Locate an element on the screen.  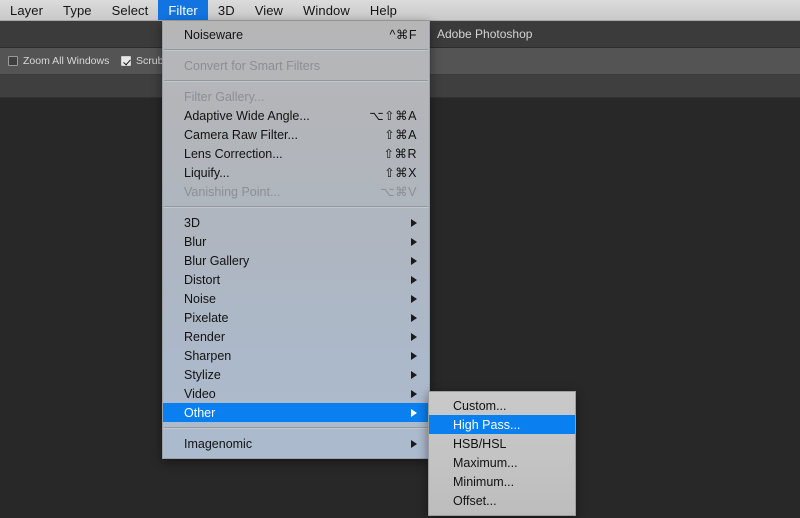
filter-menu-item-label: 3D is located at coordinates (192, 222).